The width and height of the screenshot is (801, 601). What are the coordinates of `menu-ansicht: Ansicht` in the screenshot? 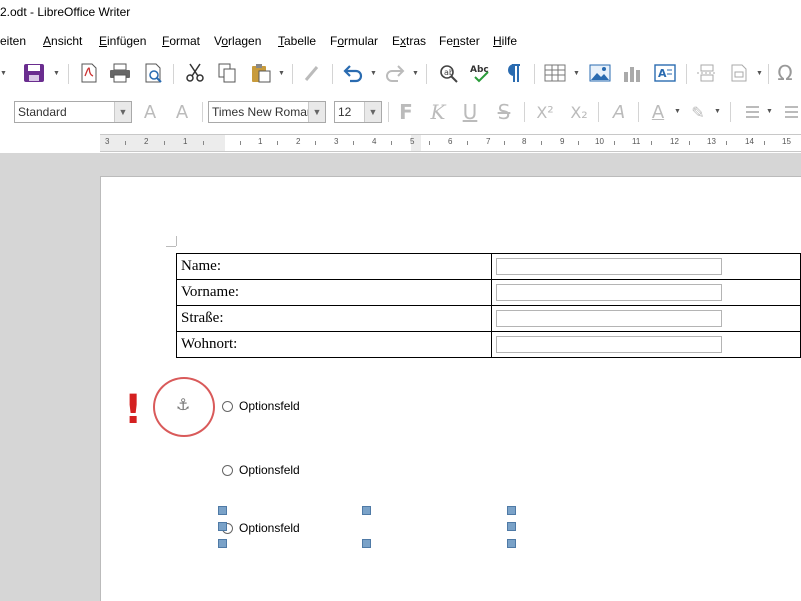 It's located at (62, 41).